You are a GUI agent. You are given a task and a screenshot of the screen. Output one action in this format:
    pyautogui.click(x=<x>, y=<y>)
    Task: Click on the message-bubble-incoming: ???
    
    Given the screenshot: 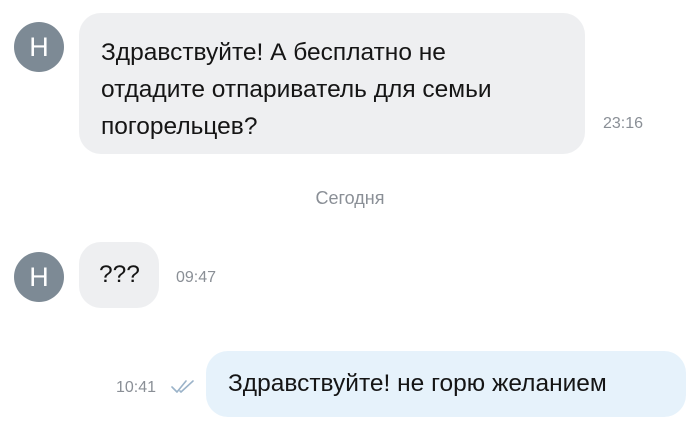 What is the action you would take?
    pyautogui.click(x=119, y=275)
    